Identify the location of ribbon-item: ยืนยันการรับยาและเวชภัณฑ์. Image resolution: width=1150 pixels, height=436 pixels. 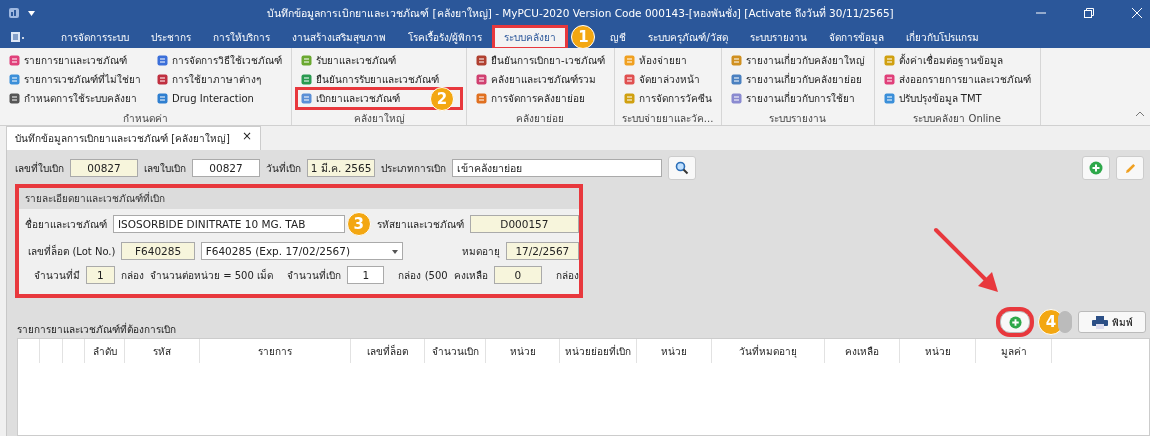
(370, 79).